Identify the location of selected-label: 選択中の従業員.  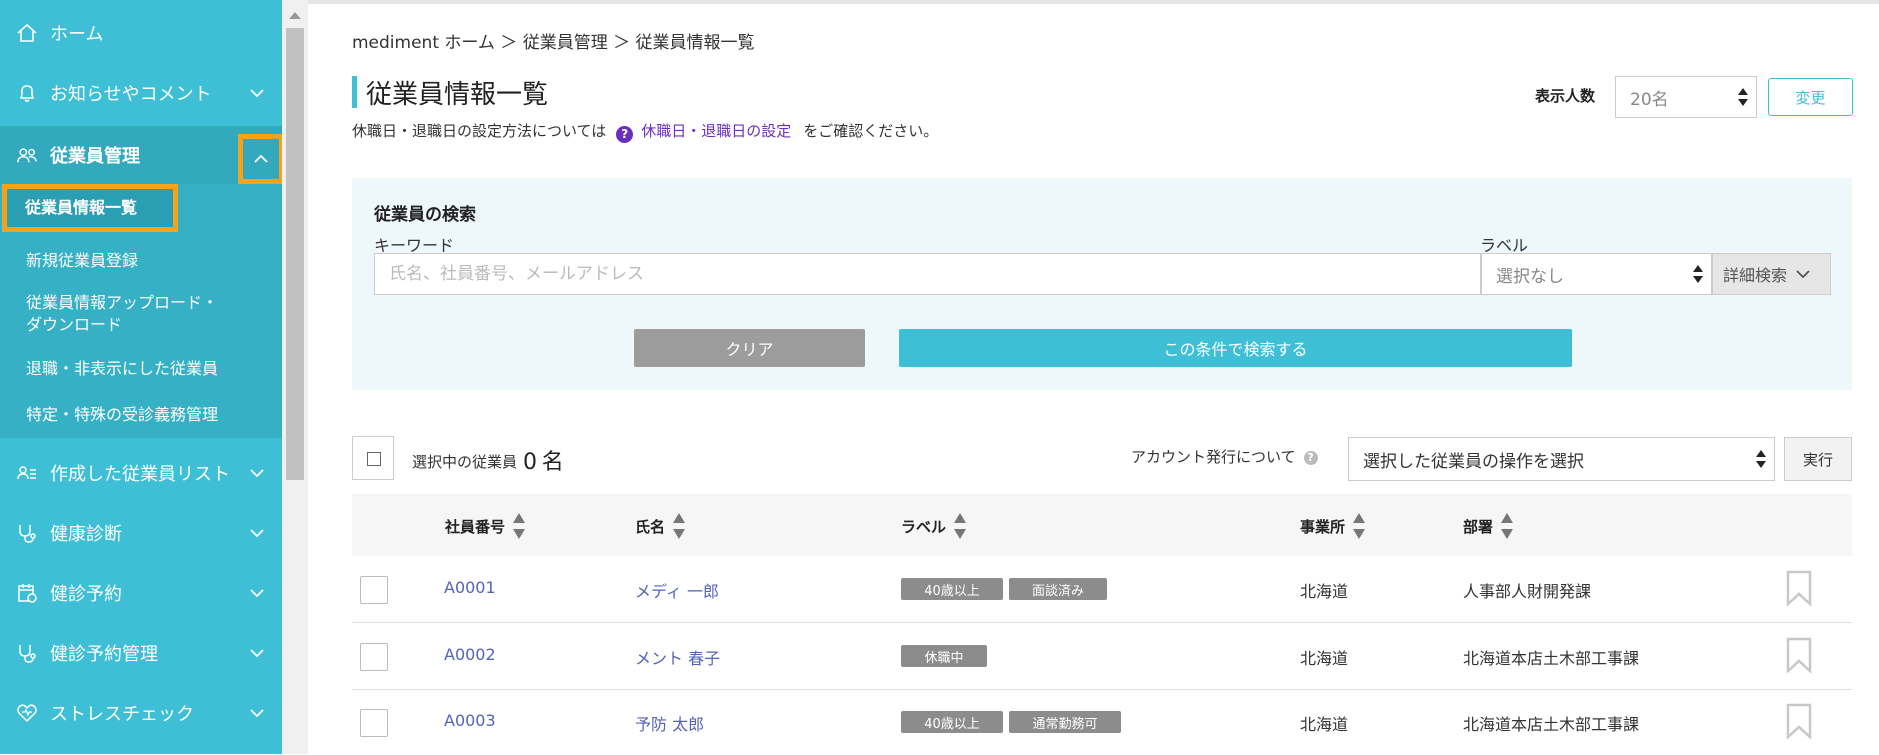
(465, 462).